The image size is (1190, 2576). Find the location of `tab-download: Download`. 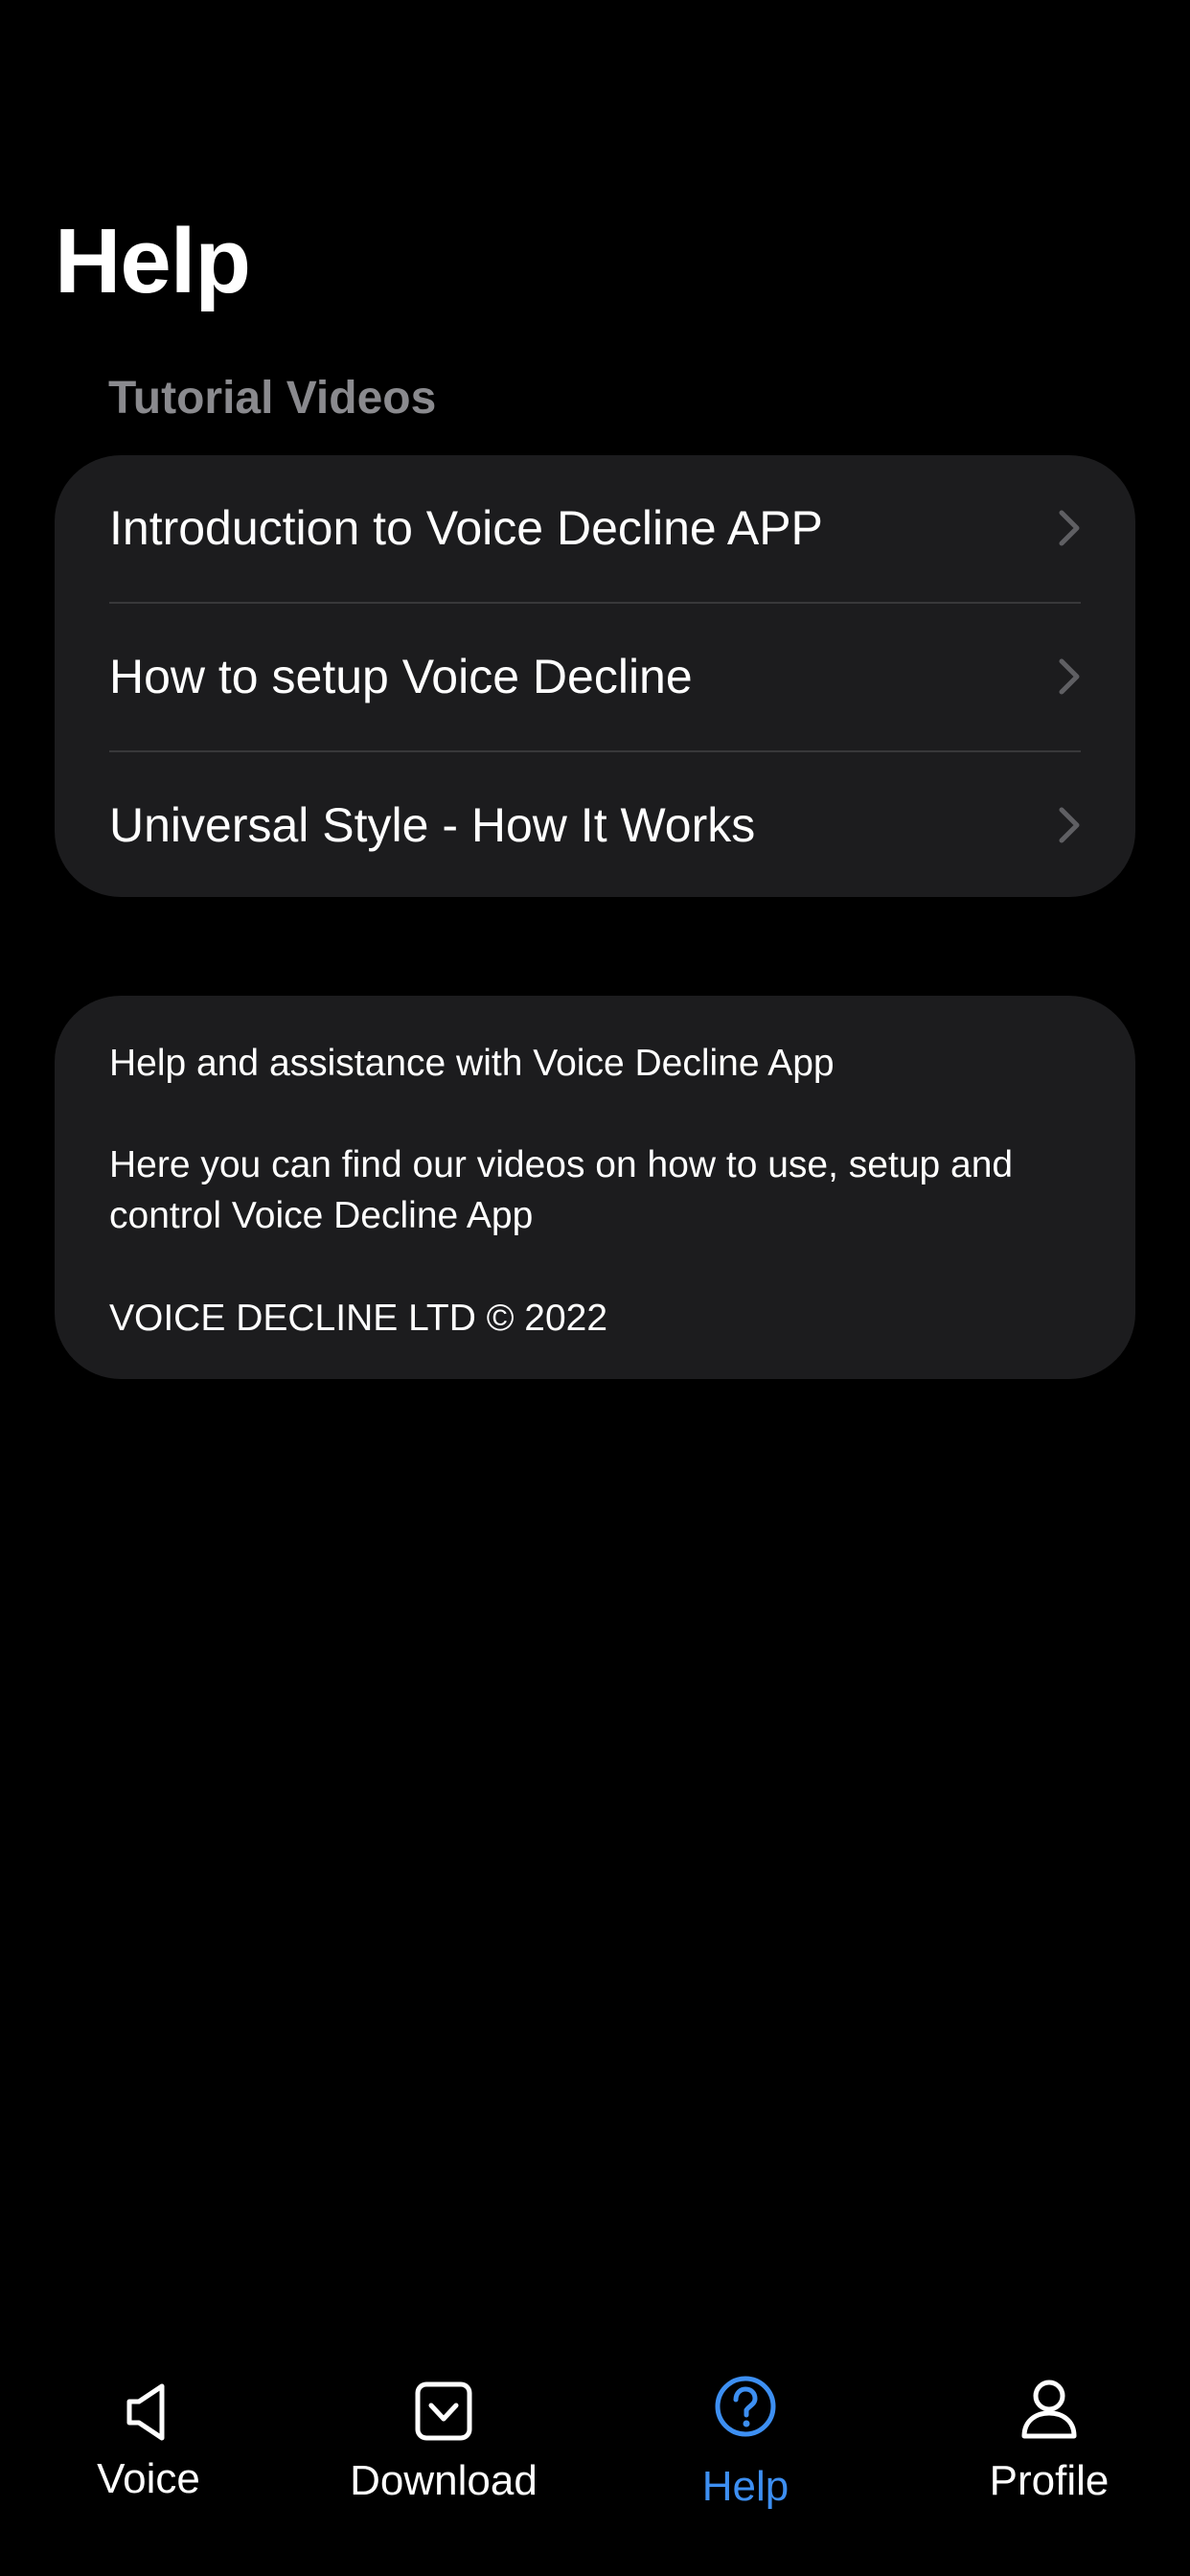

tab-download: Download is located at coordinates (444, 2434).